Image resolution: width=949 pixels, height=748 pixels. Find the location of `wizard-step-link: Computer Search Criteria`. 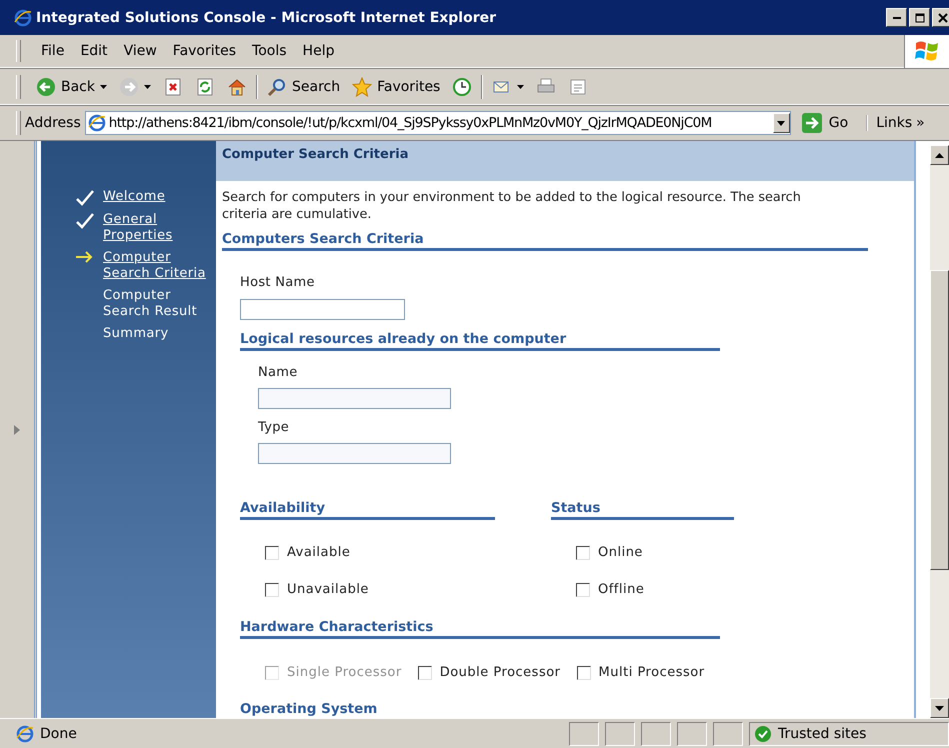

wizard-step-link: Computer Search Criteria is located at coordinates (159, 266).